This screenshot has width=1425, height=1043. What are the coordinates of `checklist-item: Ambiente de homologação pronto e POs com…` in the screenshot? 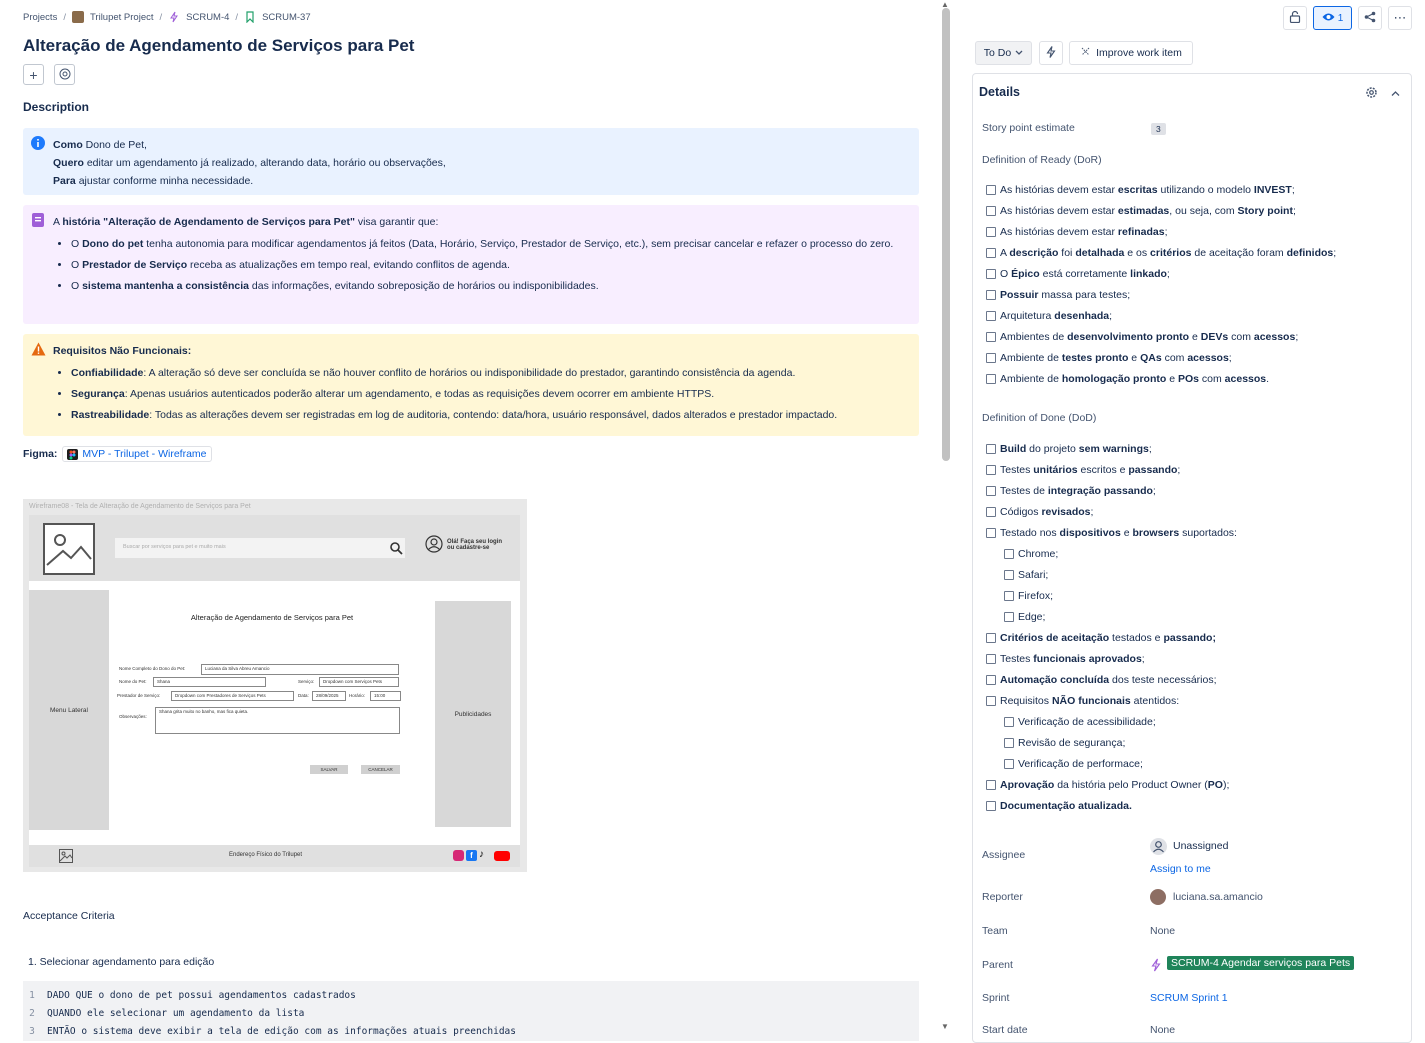 It's located at (1127, 379).